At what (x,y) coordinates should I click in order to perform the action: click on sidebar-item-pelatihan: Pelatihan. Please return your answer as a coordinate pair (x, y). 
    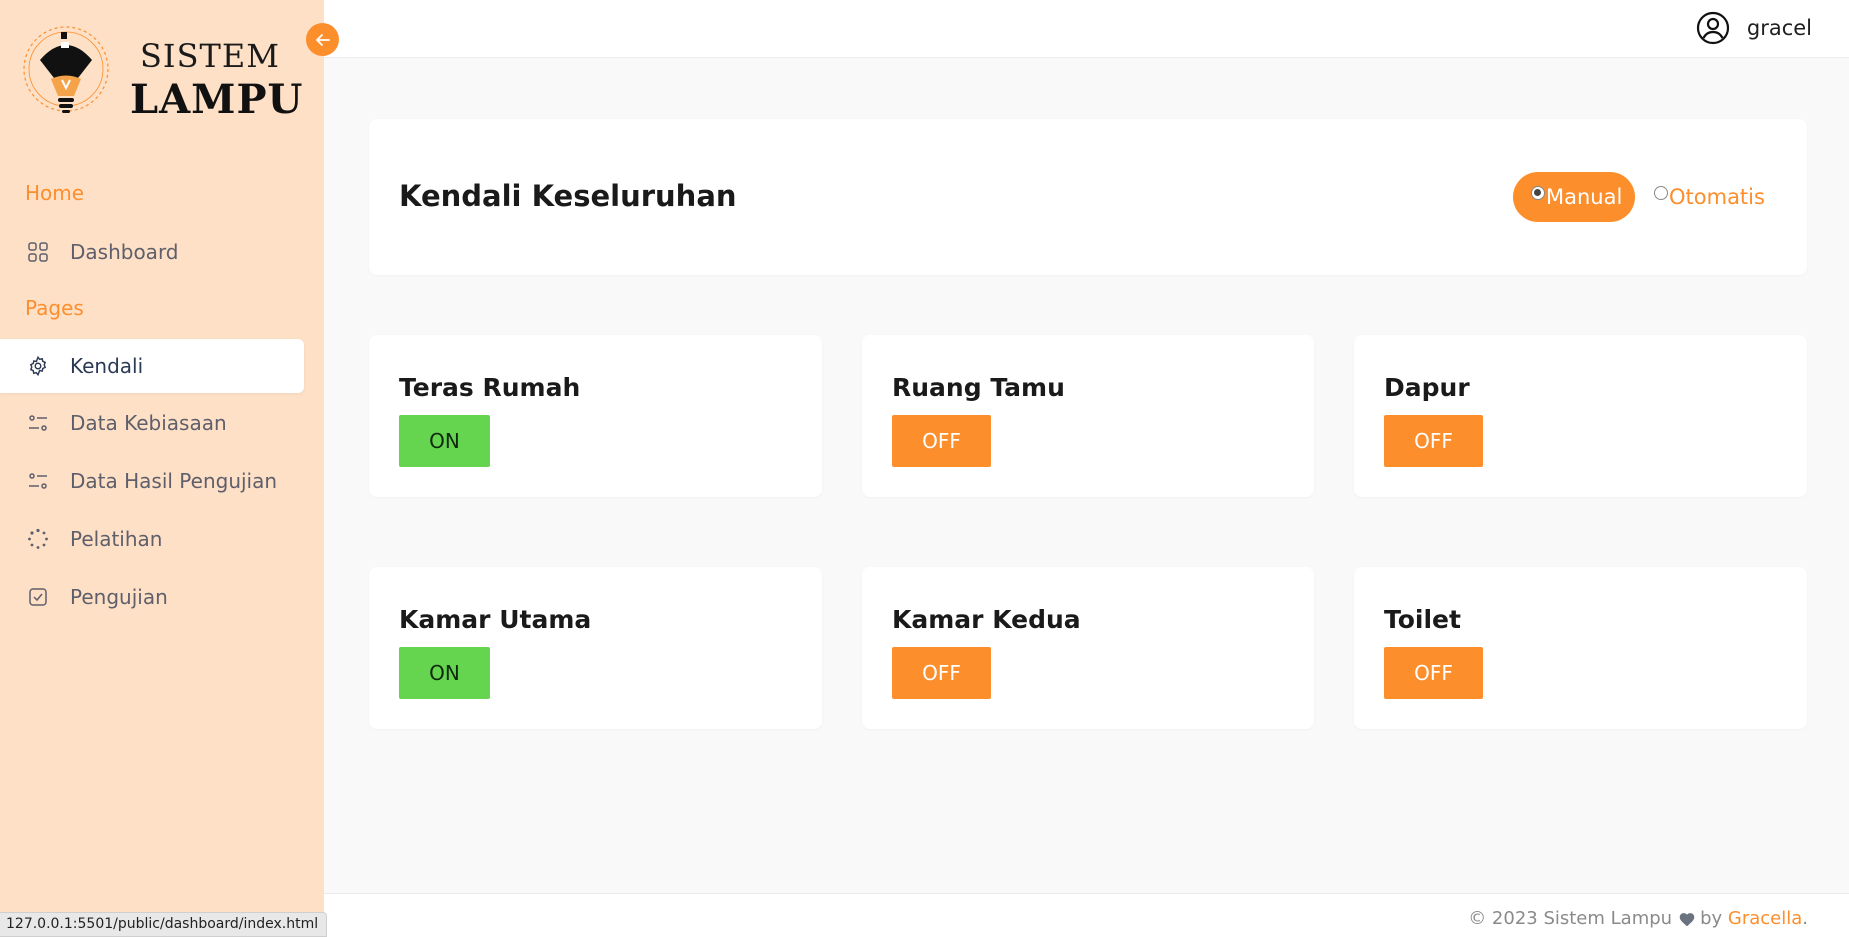
    Looking at the image, I should click on (152, 539).